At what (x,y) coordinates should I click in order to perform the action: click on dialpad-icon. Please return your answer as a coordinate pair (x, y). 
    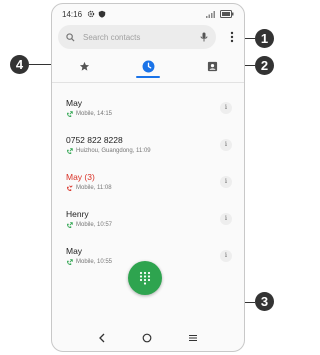
    Looking at the image, I should click on (145, 278).